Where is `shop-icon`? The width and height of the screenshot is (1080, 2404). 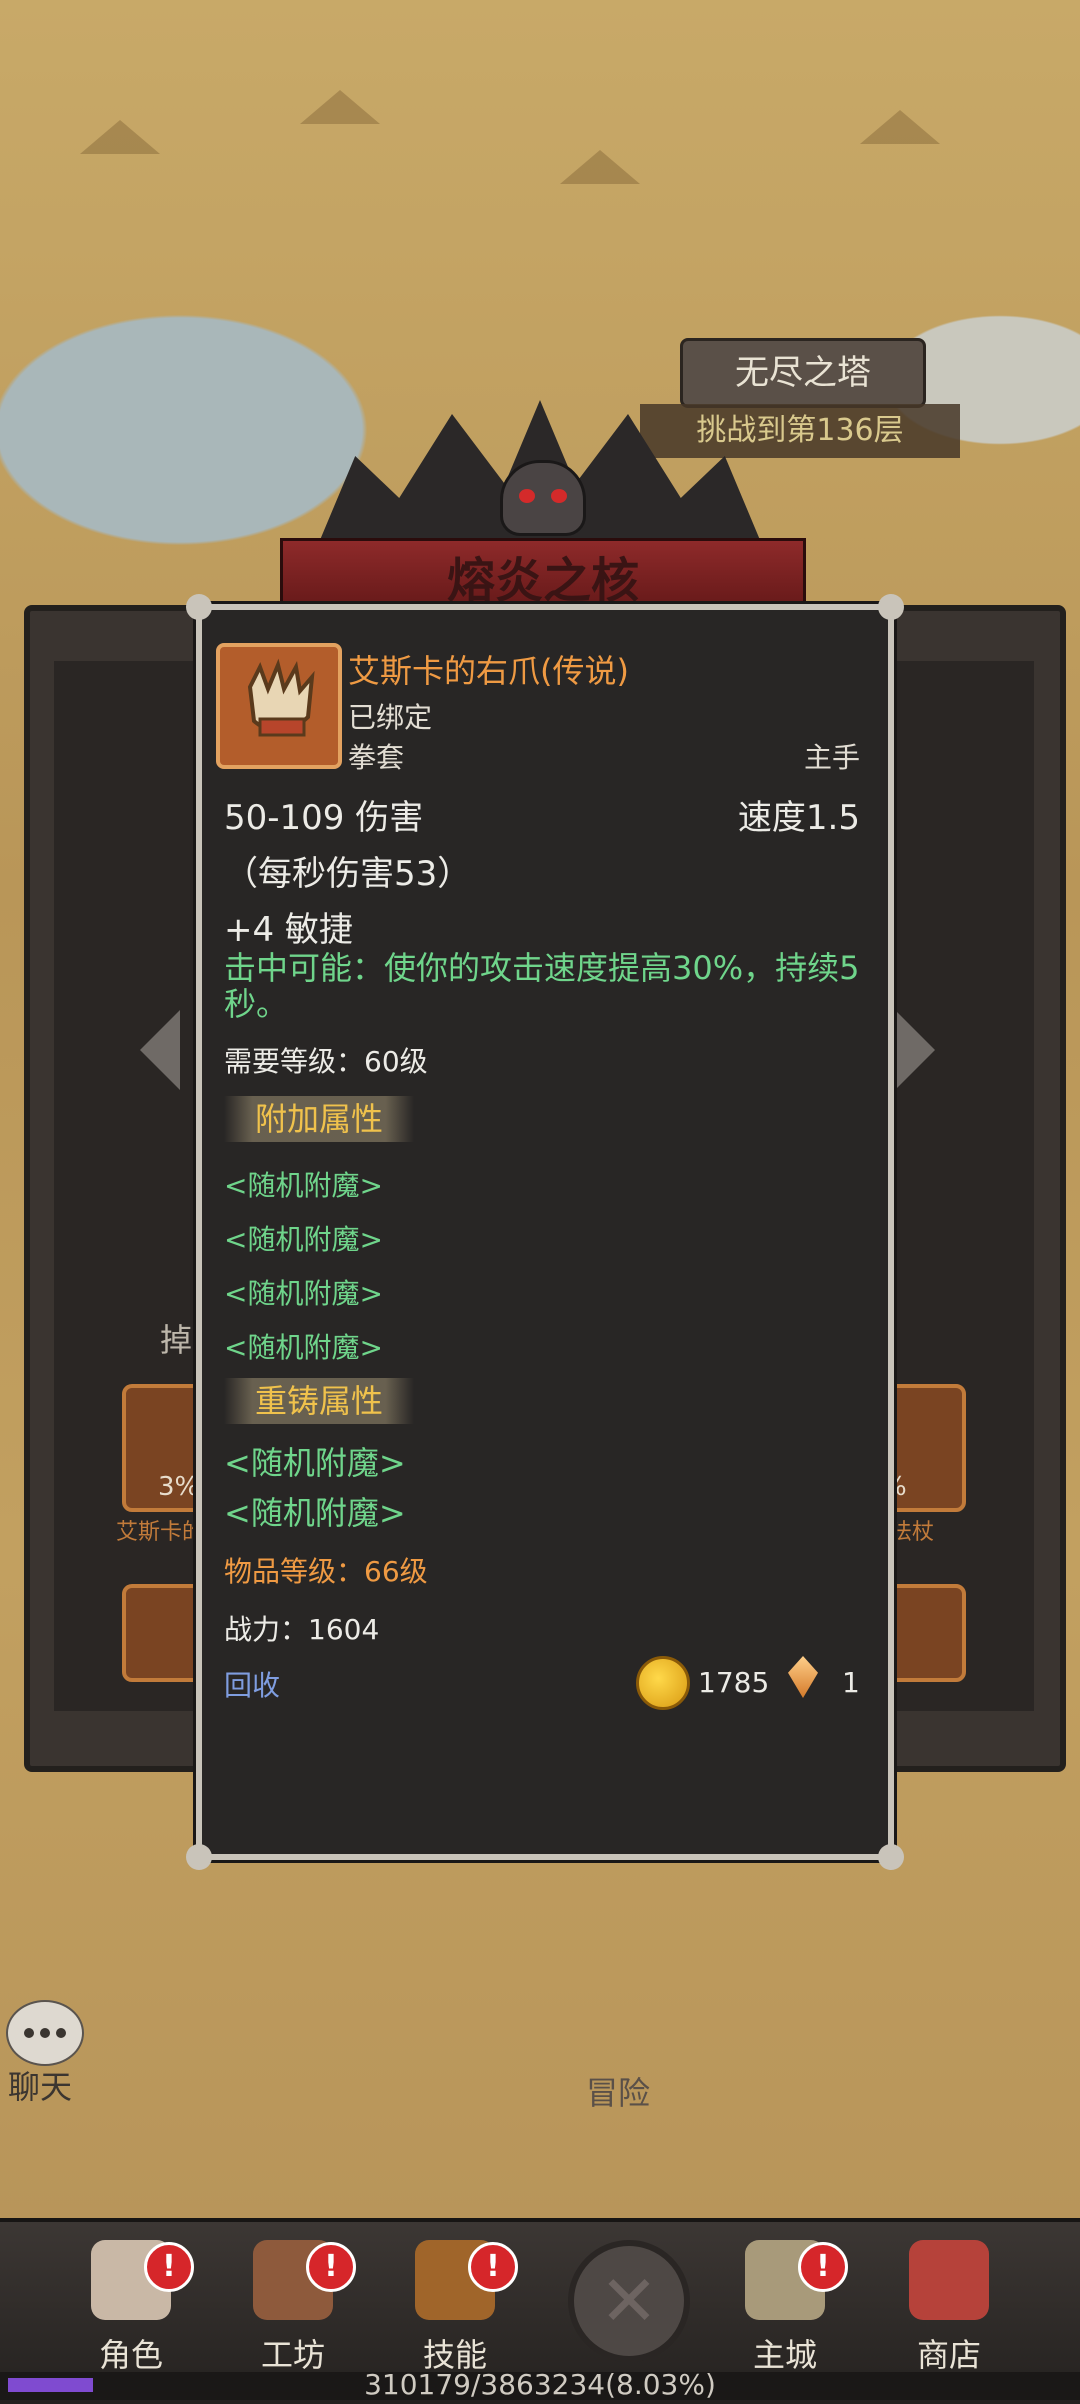
shop-icon is located at coordinates (949, 2280).